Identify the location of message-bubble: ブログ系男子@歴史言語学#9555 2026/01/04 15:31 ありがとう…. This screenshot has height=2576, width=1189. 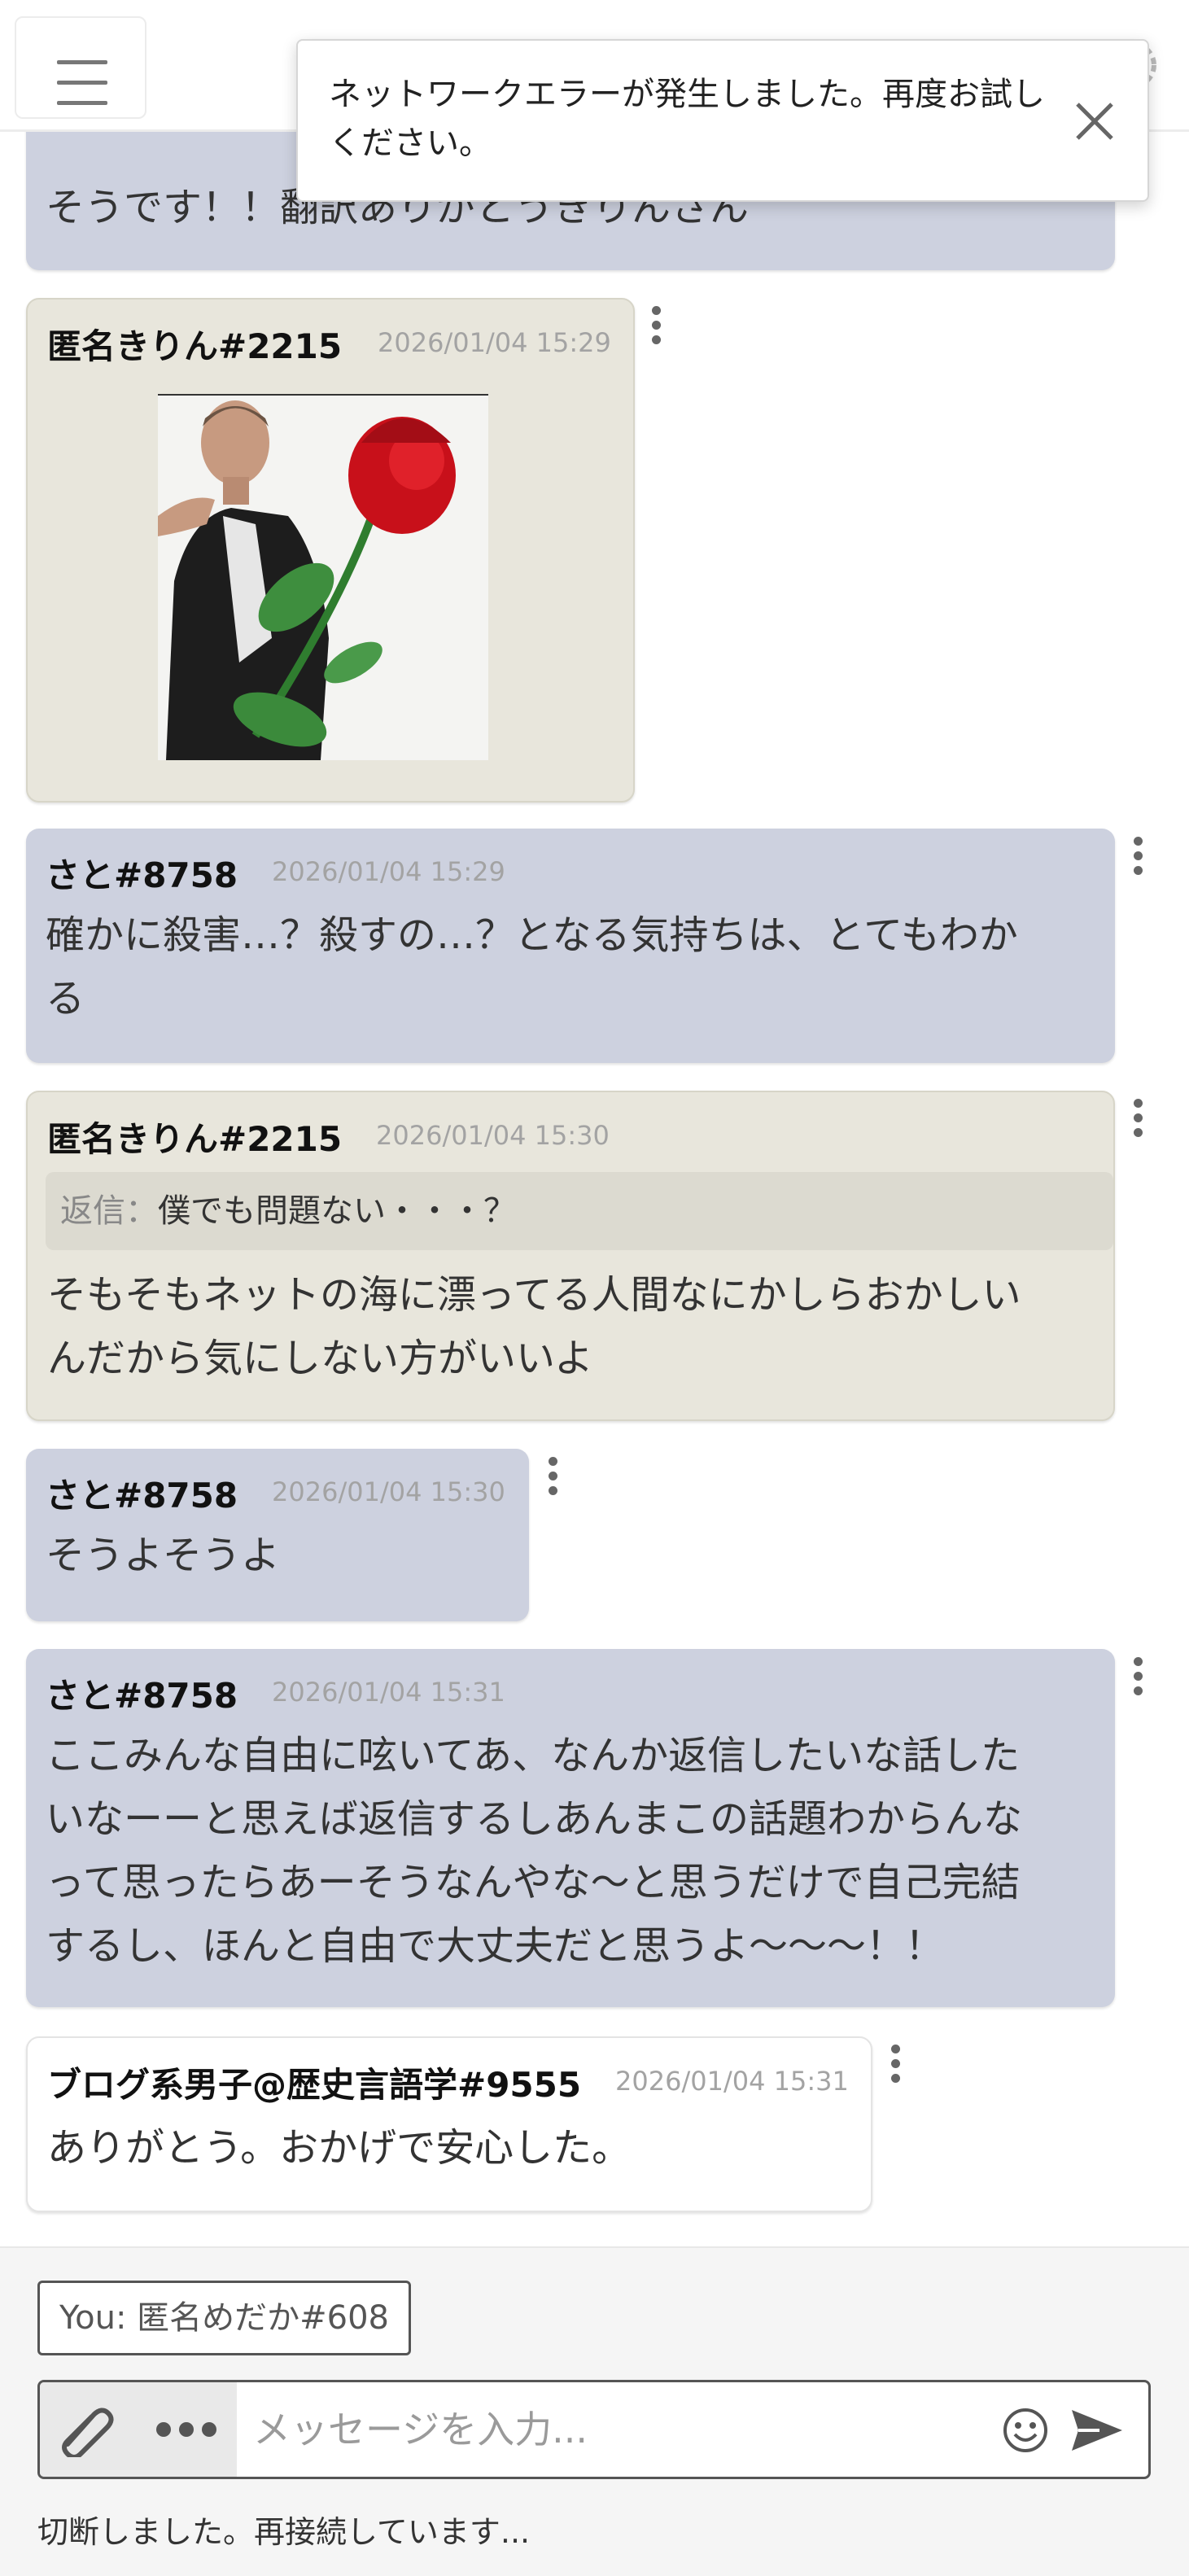
(449, 2124).